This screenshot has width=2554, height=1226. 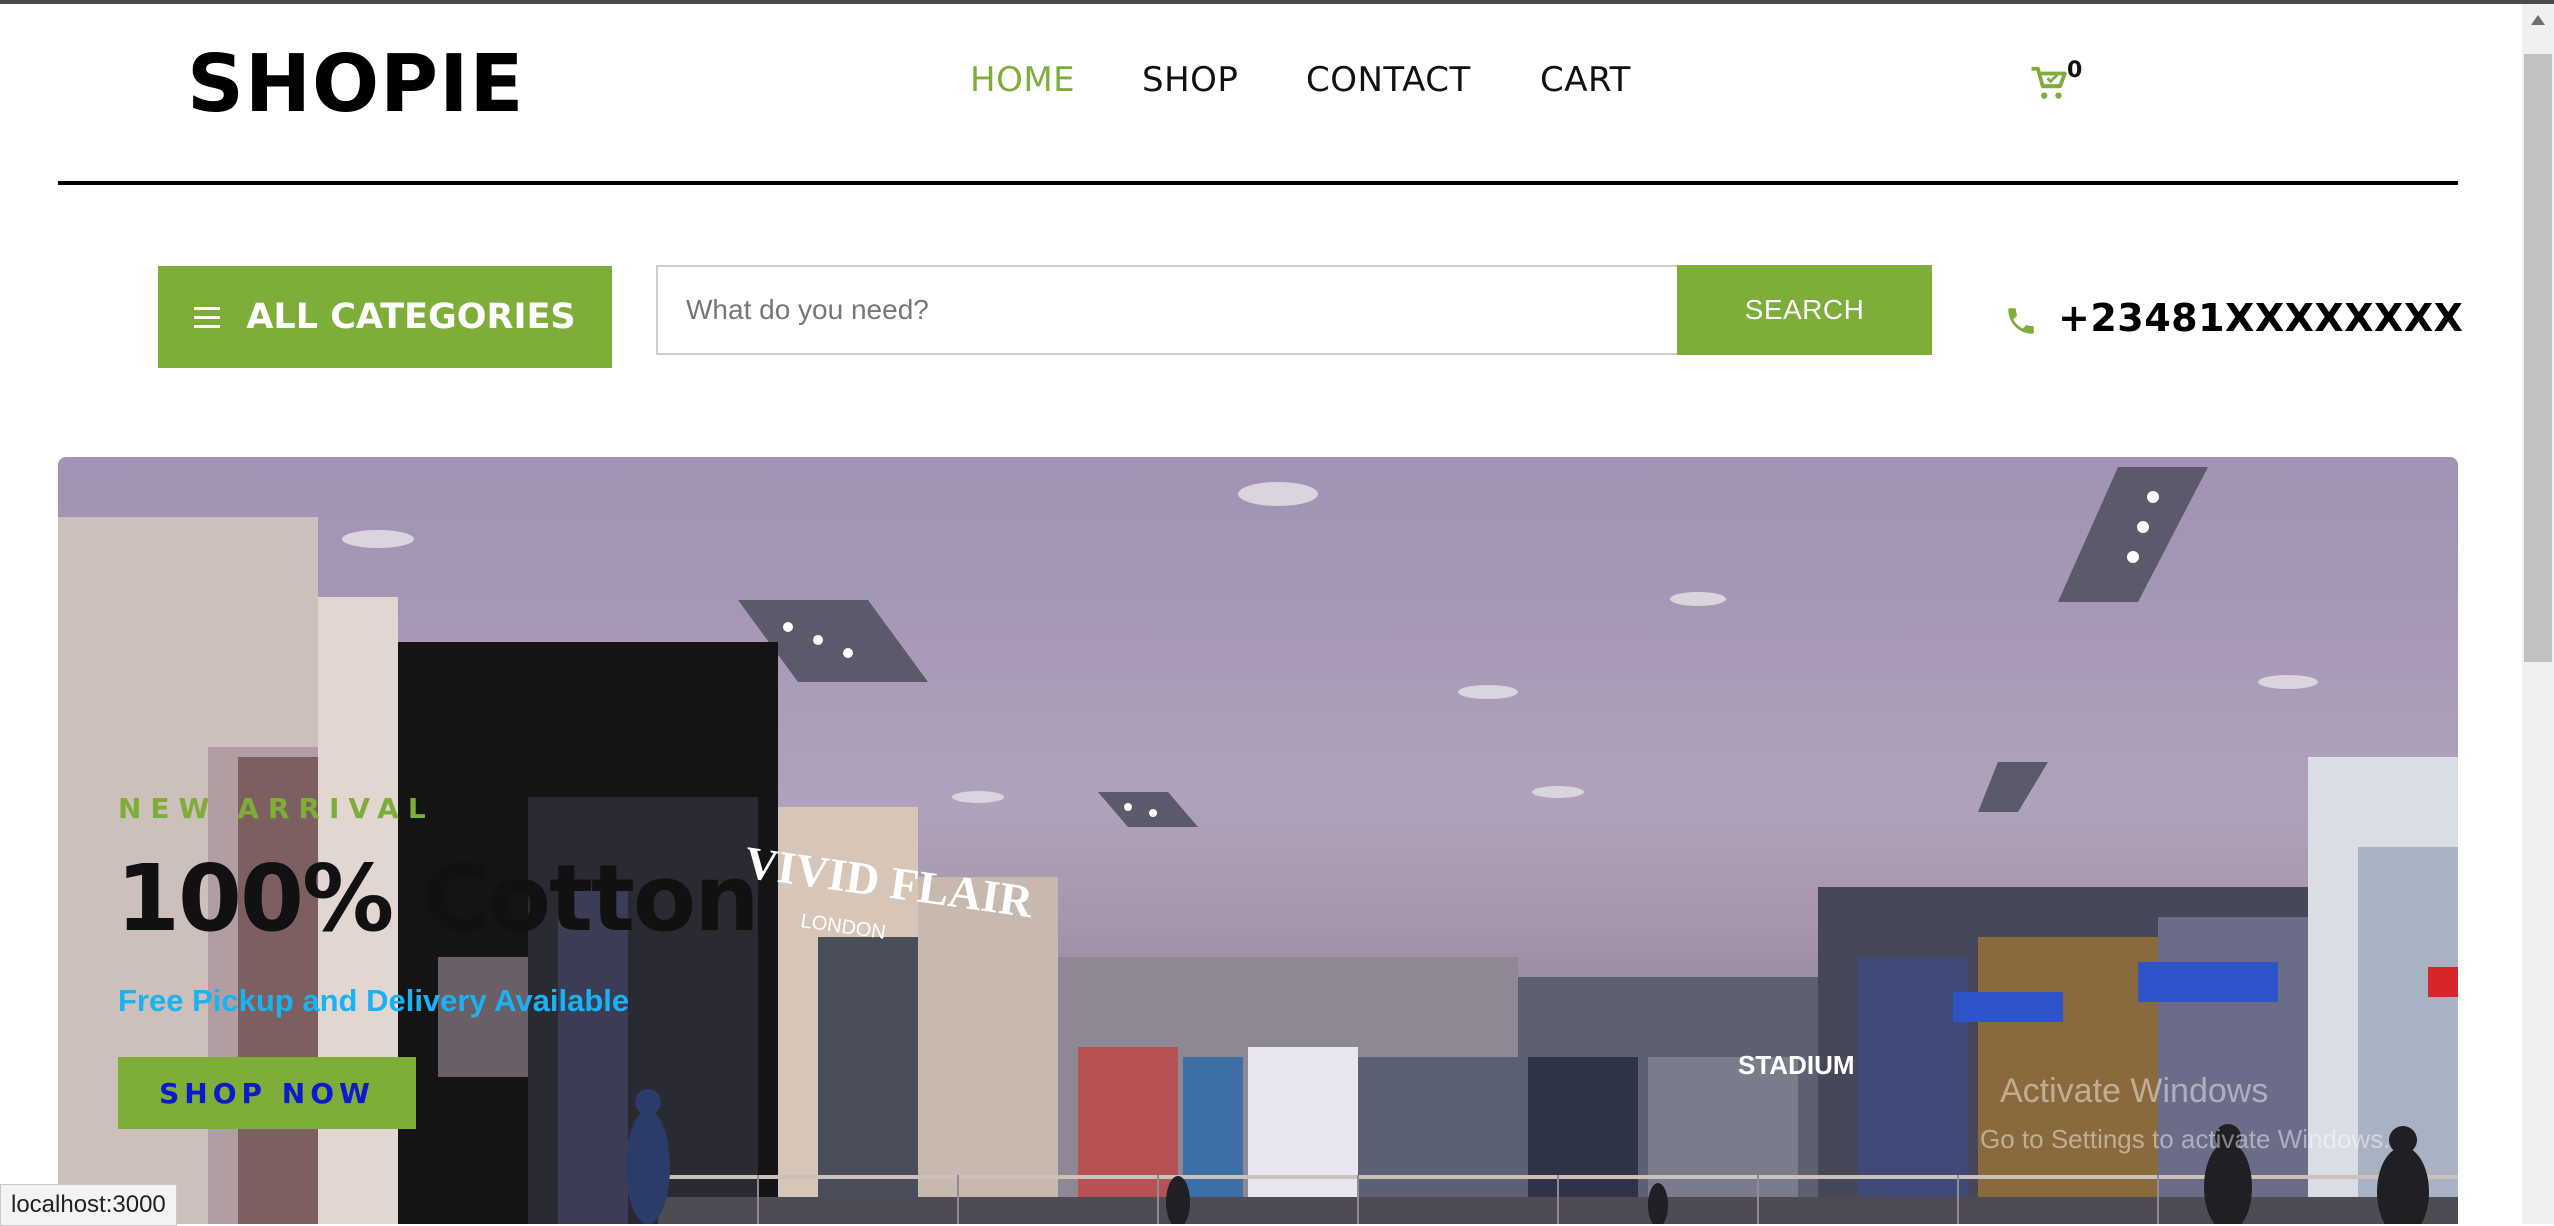 What do you see at coordinates (1190, 80) in the screenshot?
I see `nav-shop: SHOP` at bounding box center [1190, 80].